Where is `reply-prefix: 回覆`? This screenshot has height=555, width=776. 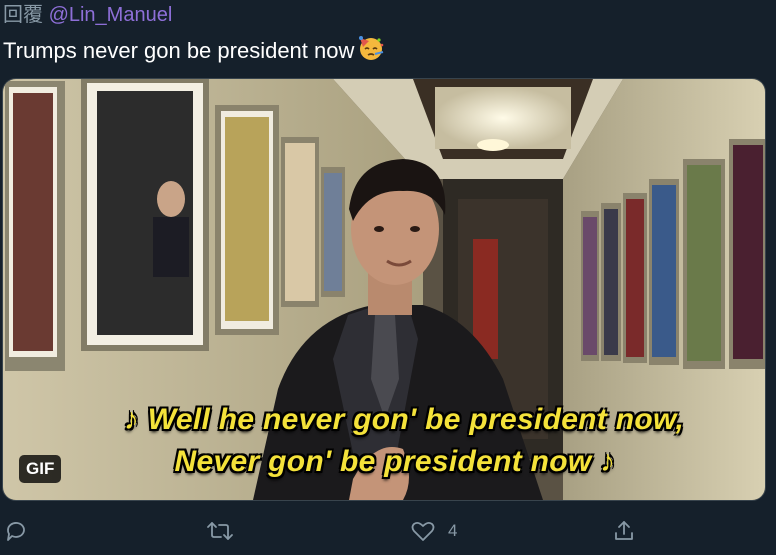 reply-prefix: 回覆 is located at coordinates (23, 15).